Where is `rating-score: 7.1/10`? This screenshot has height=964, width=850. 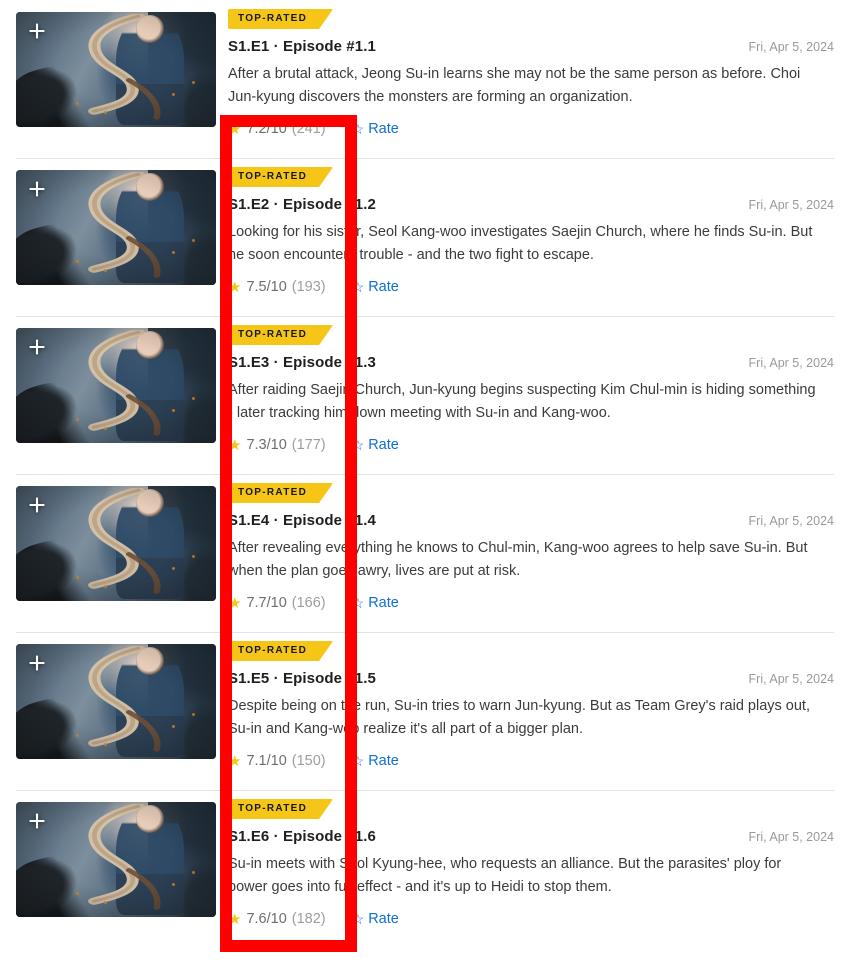 rating-score: 7.1/10 is located at coordinates (266, 761).